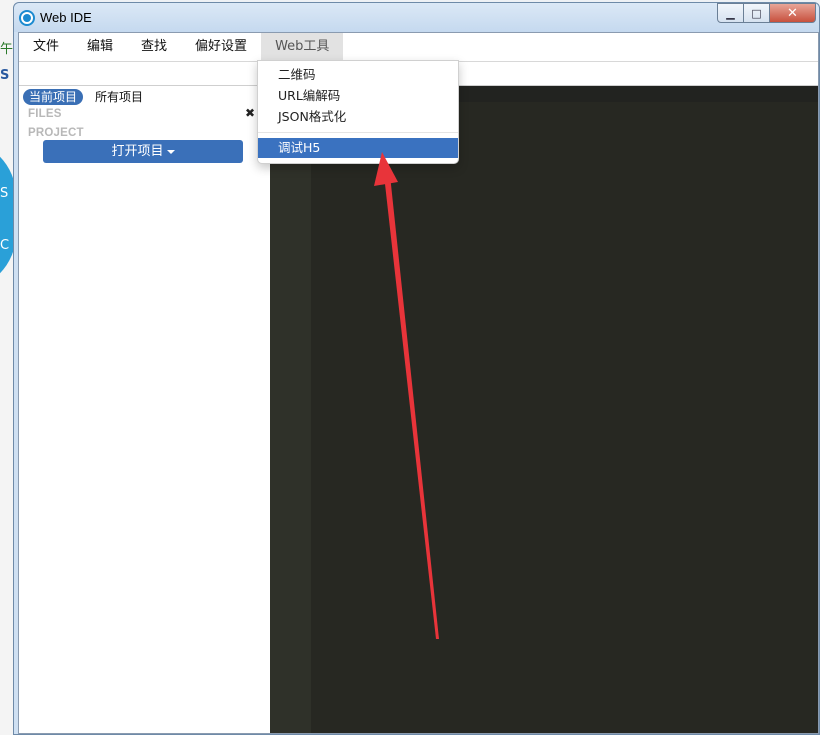 The image size is (820, 735). I want to click on close-files-icon: ✖, so click(250, 113).